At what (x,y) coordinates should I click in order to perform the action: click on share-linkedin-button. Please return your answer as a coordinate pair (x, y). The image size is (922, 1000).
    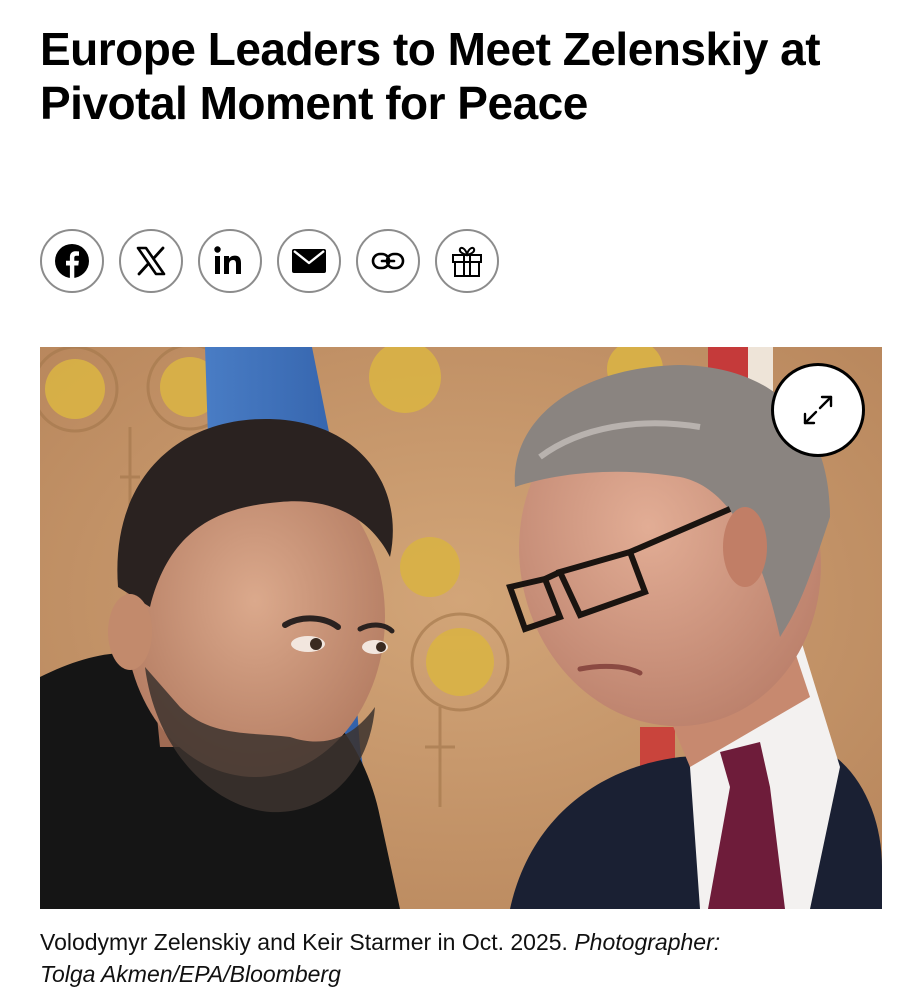
    Looking at the image, I should click on (230, 261).